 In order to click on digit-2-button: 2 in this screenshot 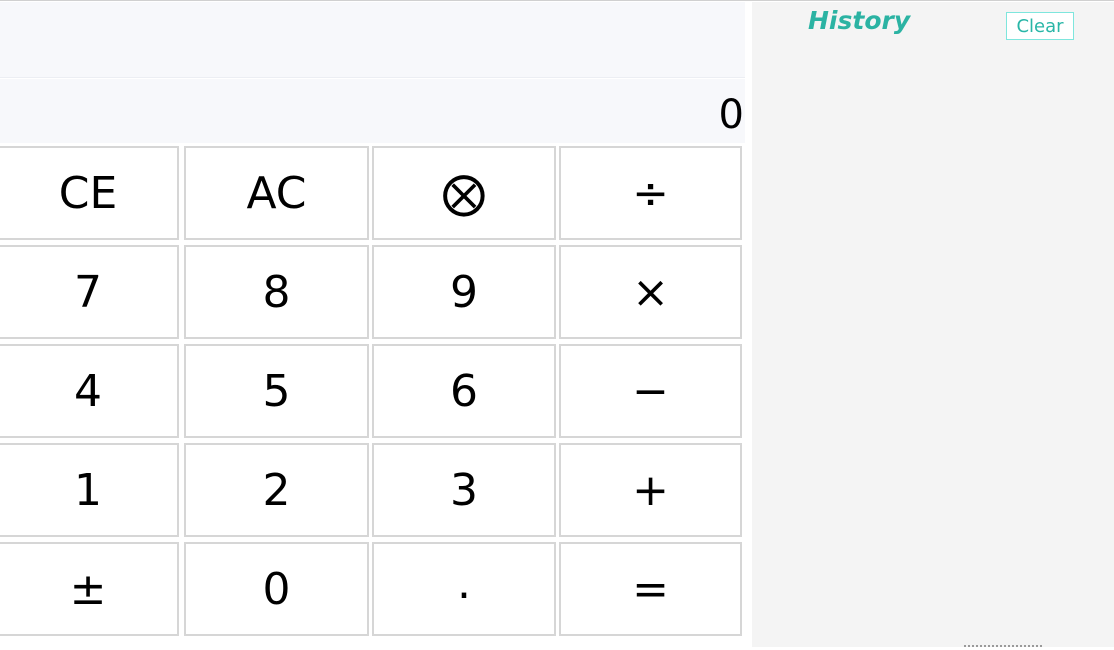, I will do `click(276, 490)`.